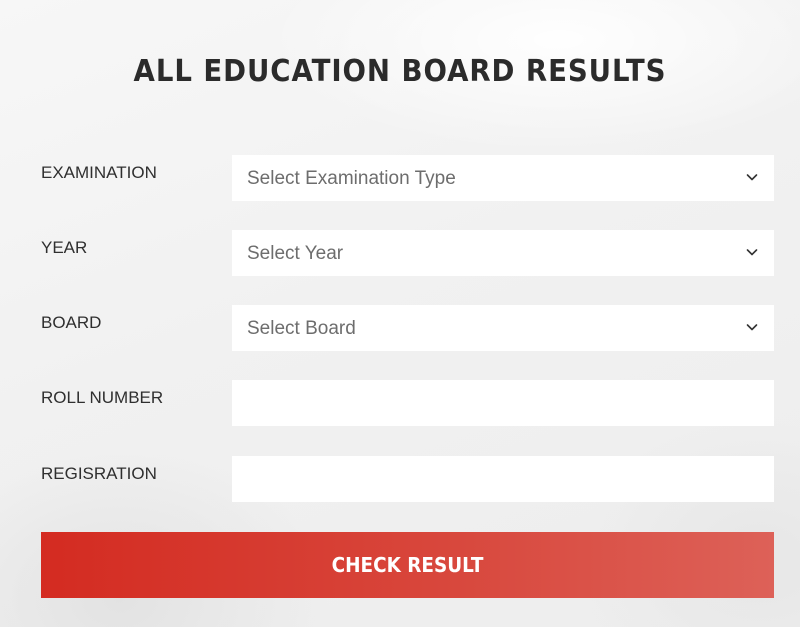 Image resolution: width=800 pixels, height=627 pixels. I want to click on examination-row: EXAMINATION Select Examination Type, so click(407, 178).